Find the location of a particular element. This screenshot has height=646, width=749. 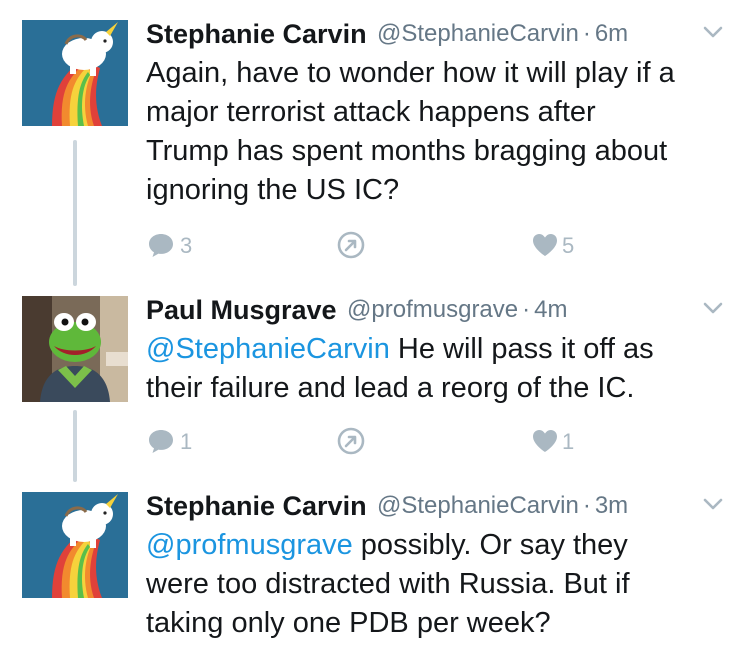

timestamp: 3m is located at coordinates (611, 505).